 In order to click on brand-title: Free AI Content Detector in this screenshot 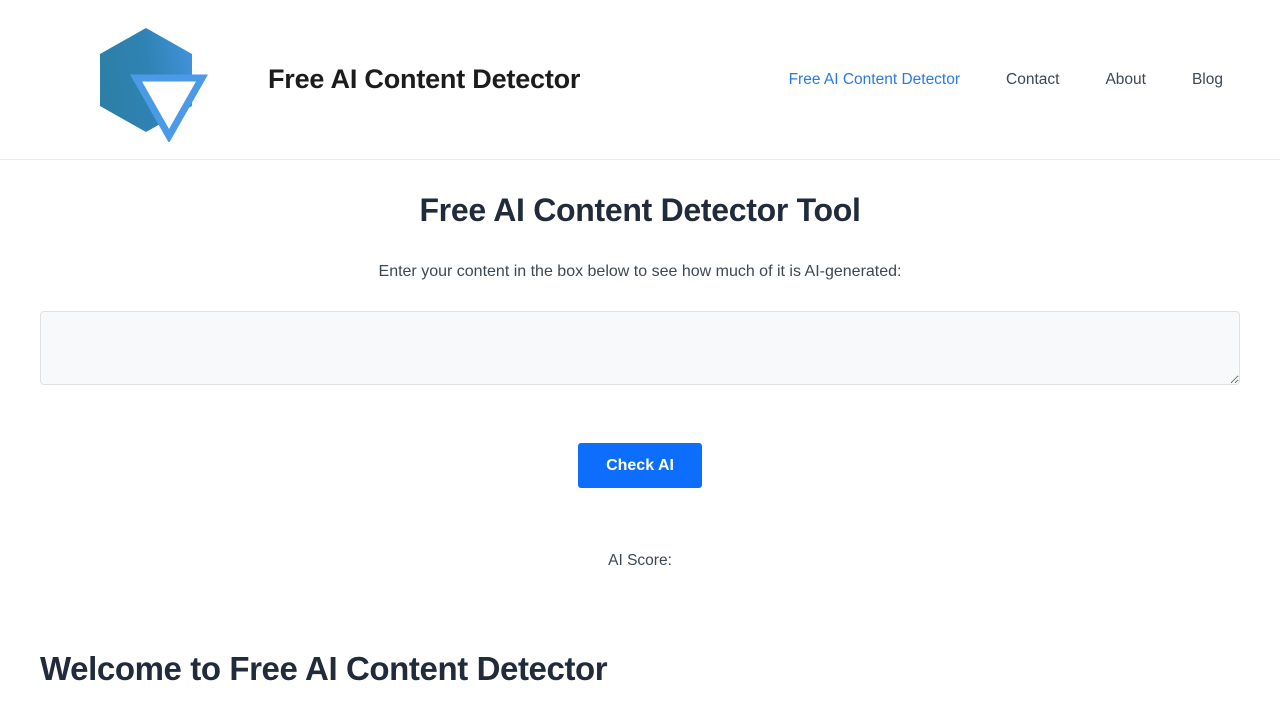, I will do `click(424, 79)`.